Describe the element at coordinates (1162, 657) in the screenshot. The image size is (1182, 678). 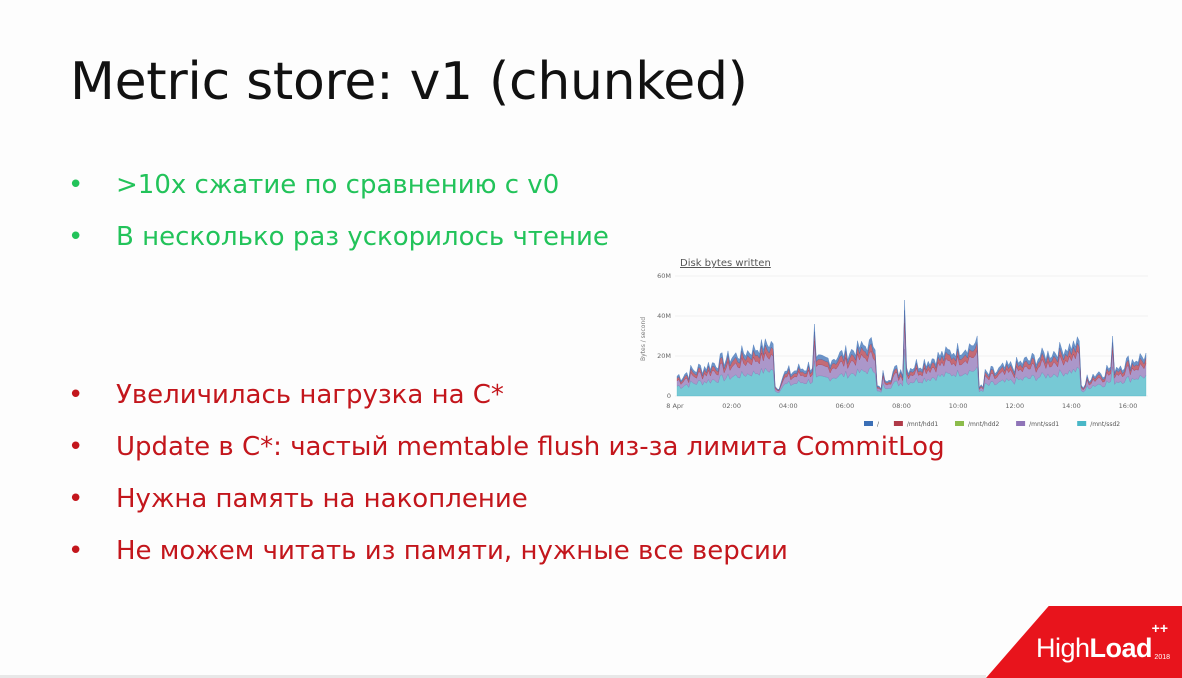
I see `brand-year: 2018` at that location.